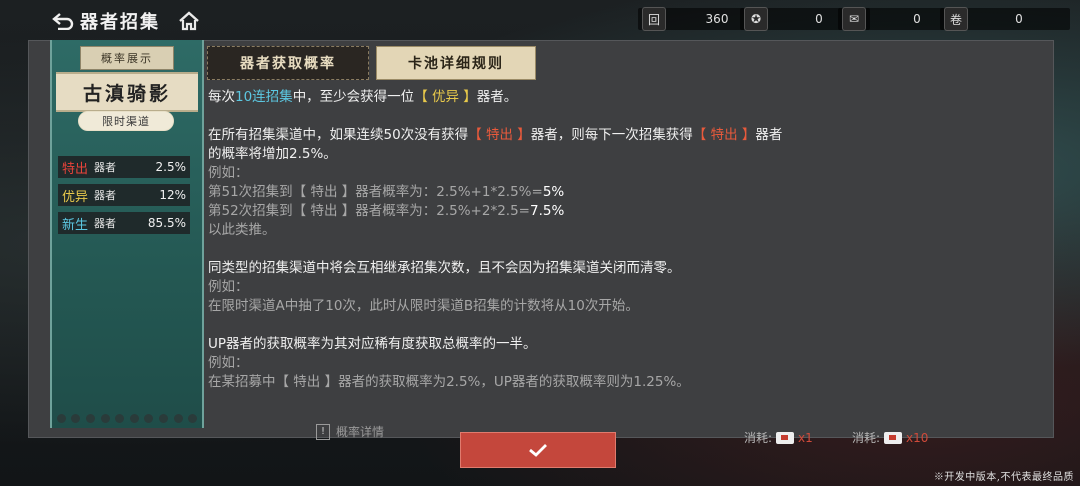  Describe the element at coordinates (1003, 477) in the screenshot. I see `dev-disclaimer: ※开发中版本,不代表最终品质` at that location.